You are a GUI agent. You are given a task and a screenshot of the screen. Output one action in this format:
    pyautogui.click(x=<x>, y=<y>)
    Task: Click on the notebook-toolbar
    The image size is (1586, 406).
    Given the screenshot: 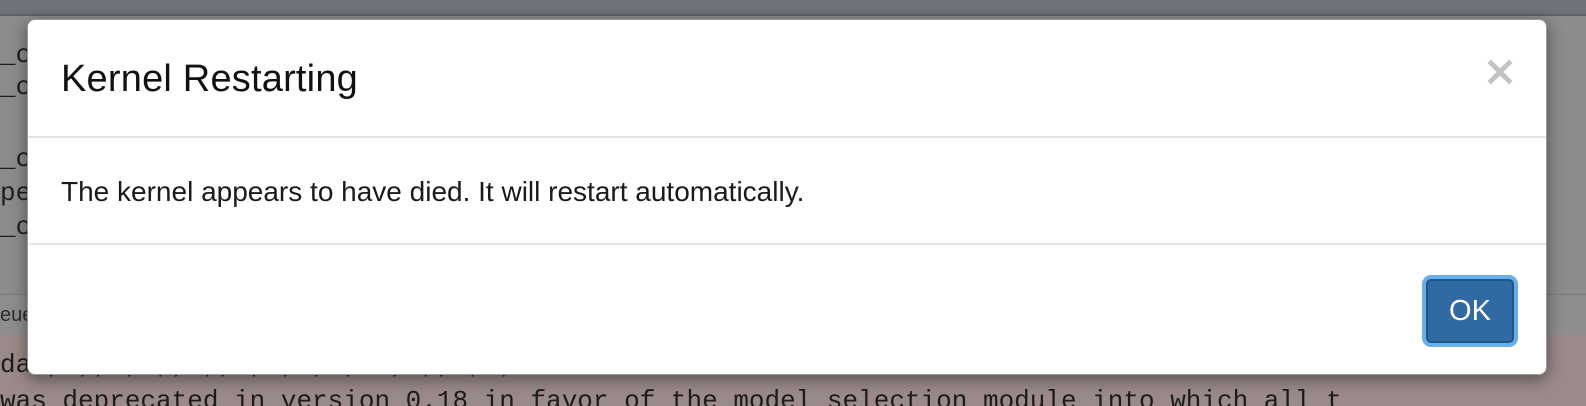 What is the action you would take?
    pyautogui.click(x=793, y=8)
    